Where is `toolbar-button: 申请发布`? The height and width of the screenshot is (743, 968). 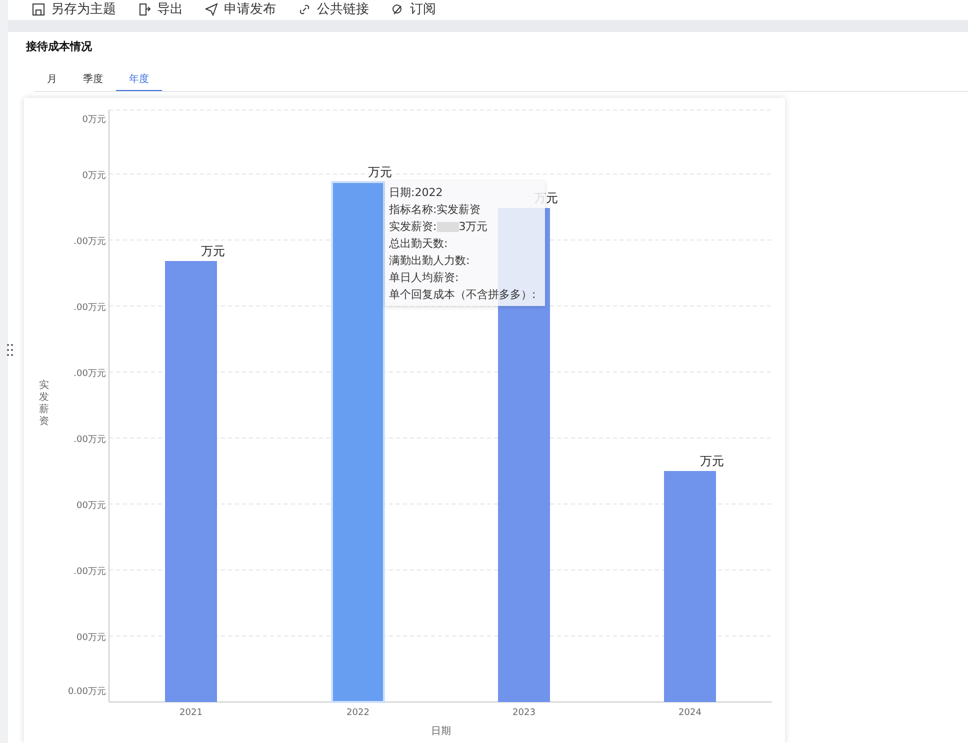
toolbar-button: 申请发布 is located at coordinates (240, 9).